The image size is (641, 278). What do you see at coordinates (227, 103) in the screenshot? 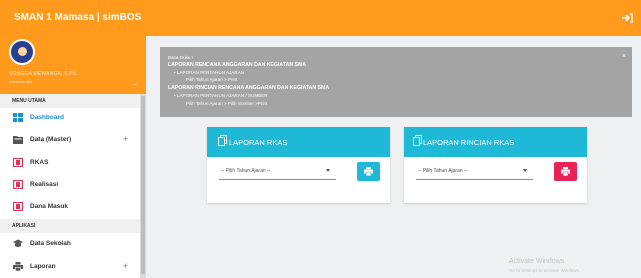
I see `alert-step: Pilih Tahun Ajaran > Pilih Sumber >Print` at bounding box center [227, 103].